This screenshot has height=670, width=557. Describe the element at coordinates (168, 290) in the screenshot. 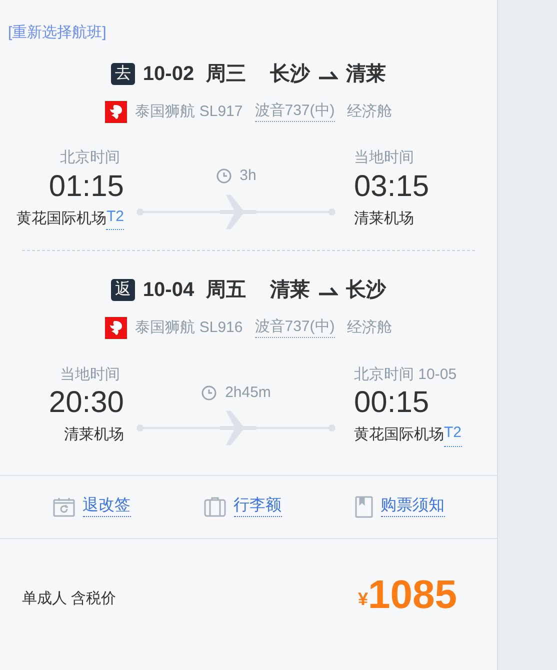

I see `flight-date: 10-04` at that location.